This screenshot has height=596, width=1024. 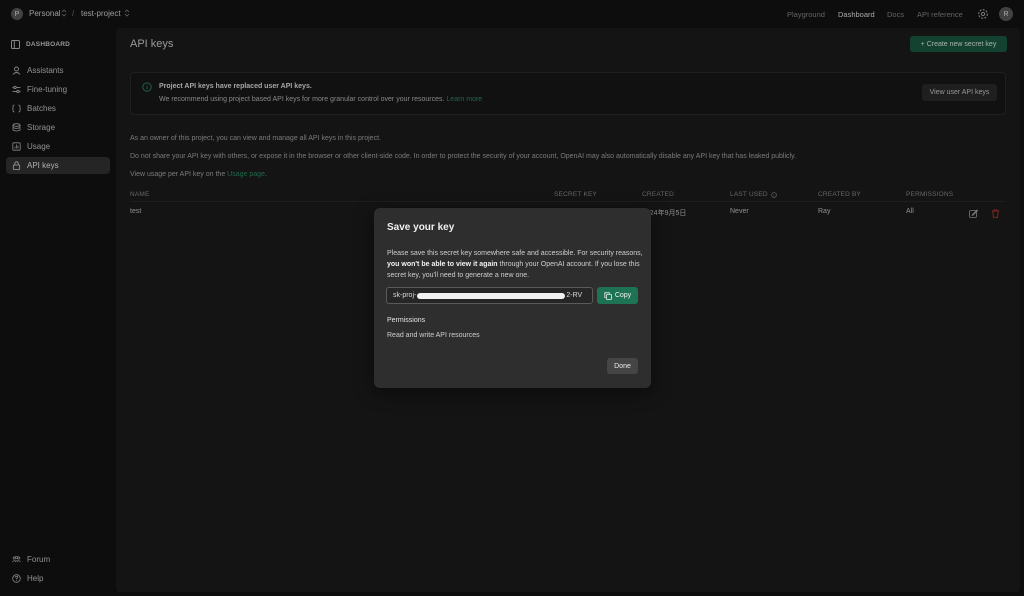 What do you see at coordinates (622, 366) in the screenshot?
I see `done-button: Done` at bounding box center [622, 366].